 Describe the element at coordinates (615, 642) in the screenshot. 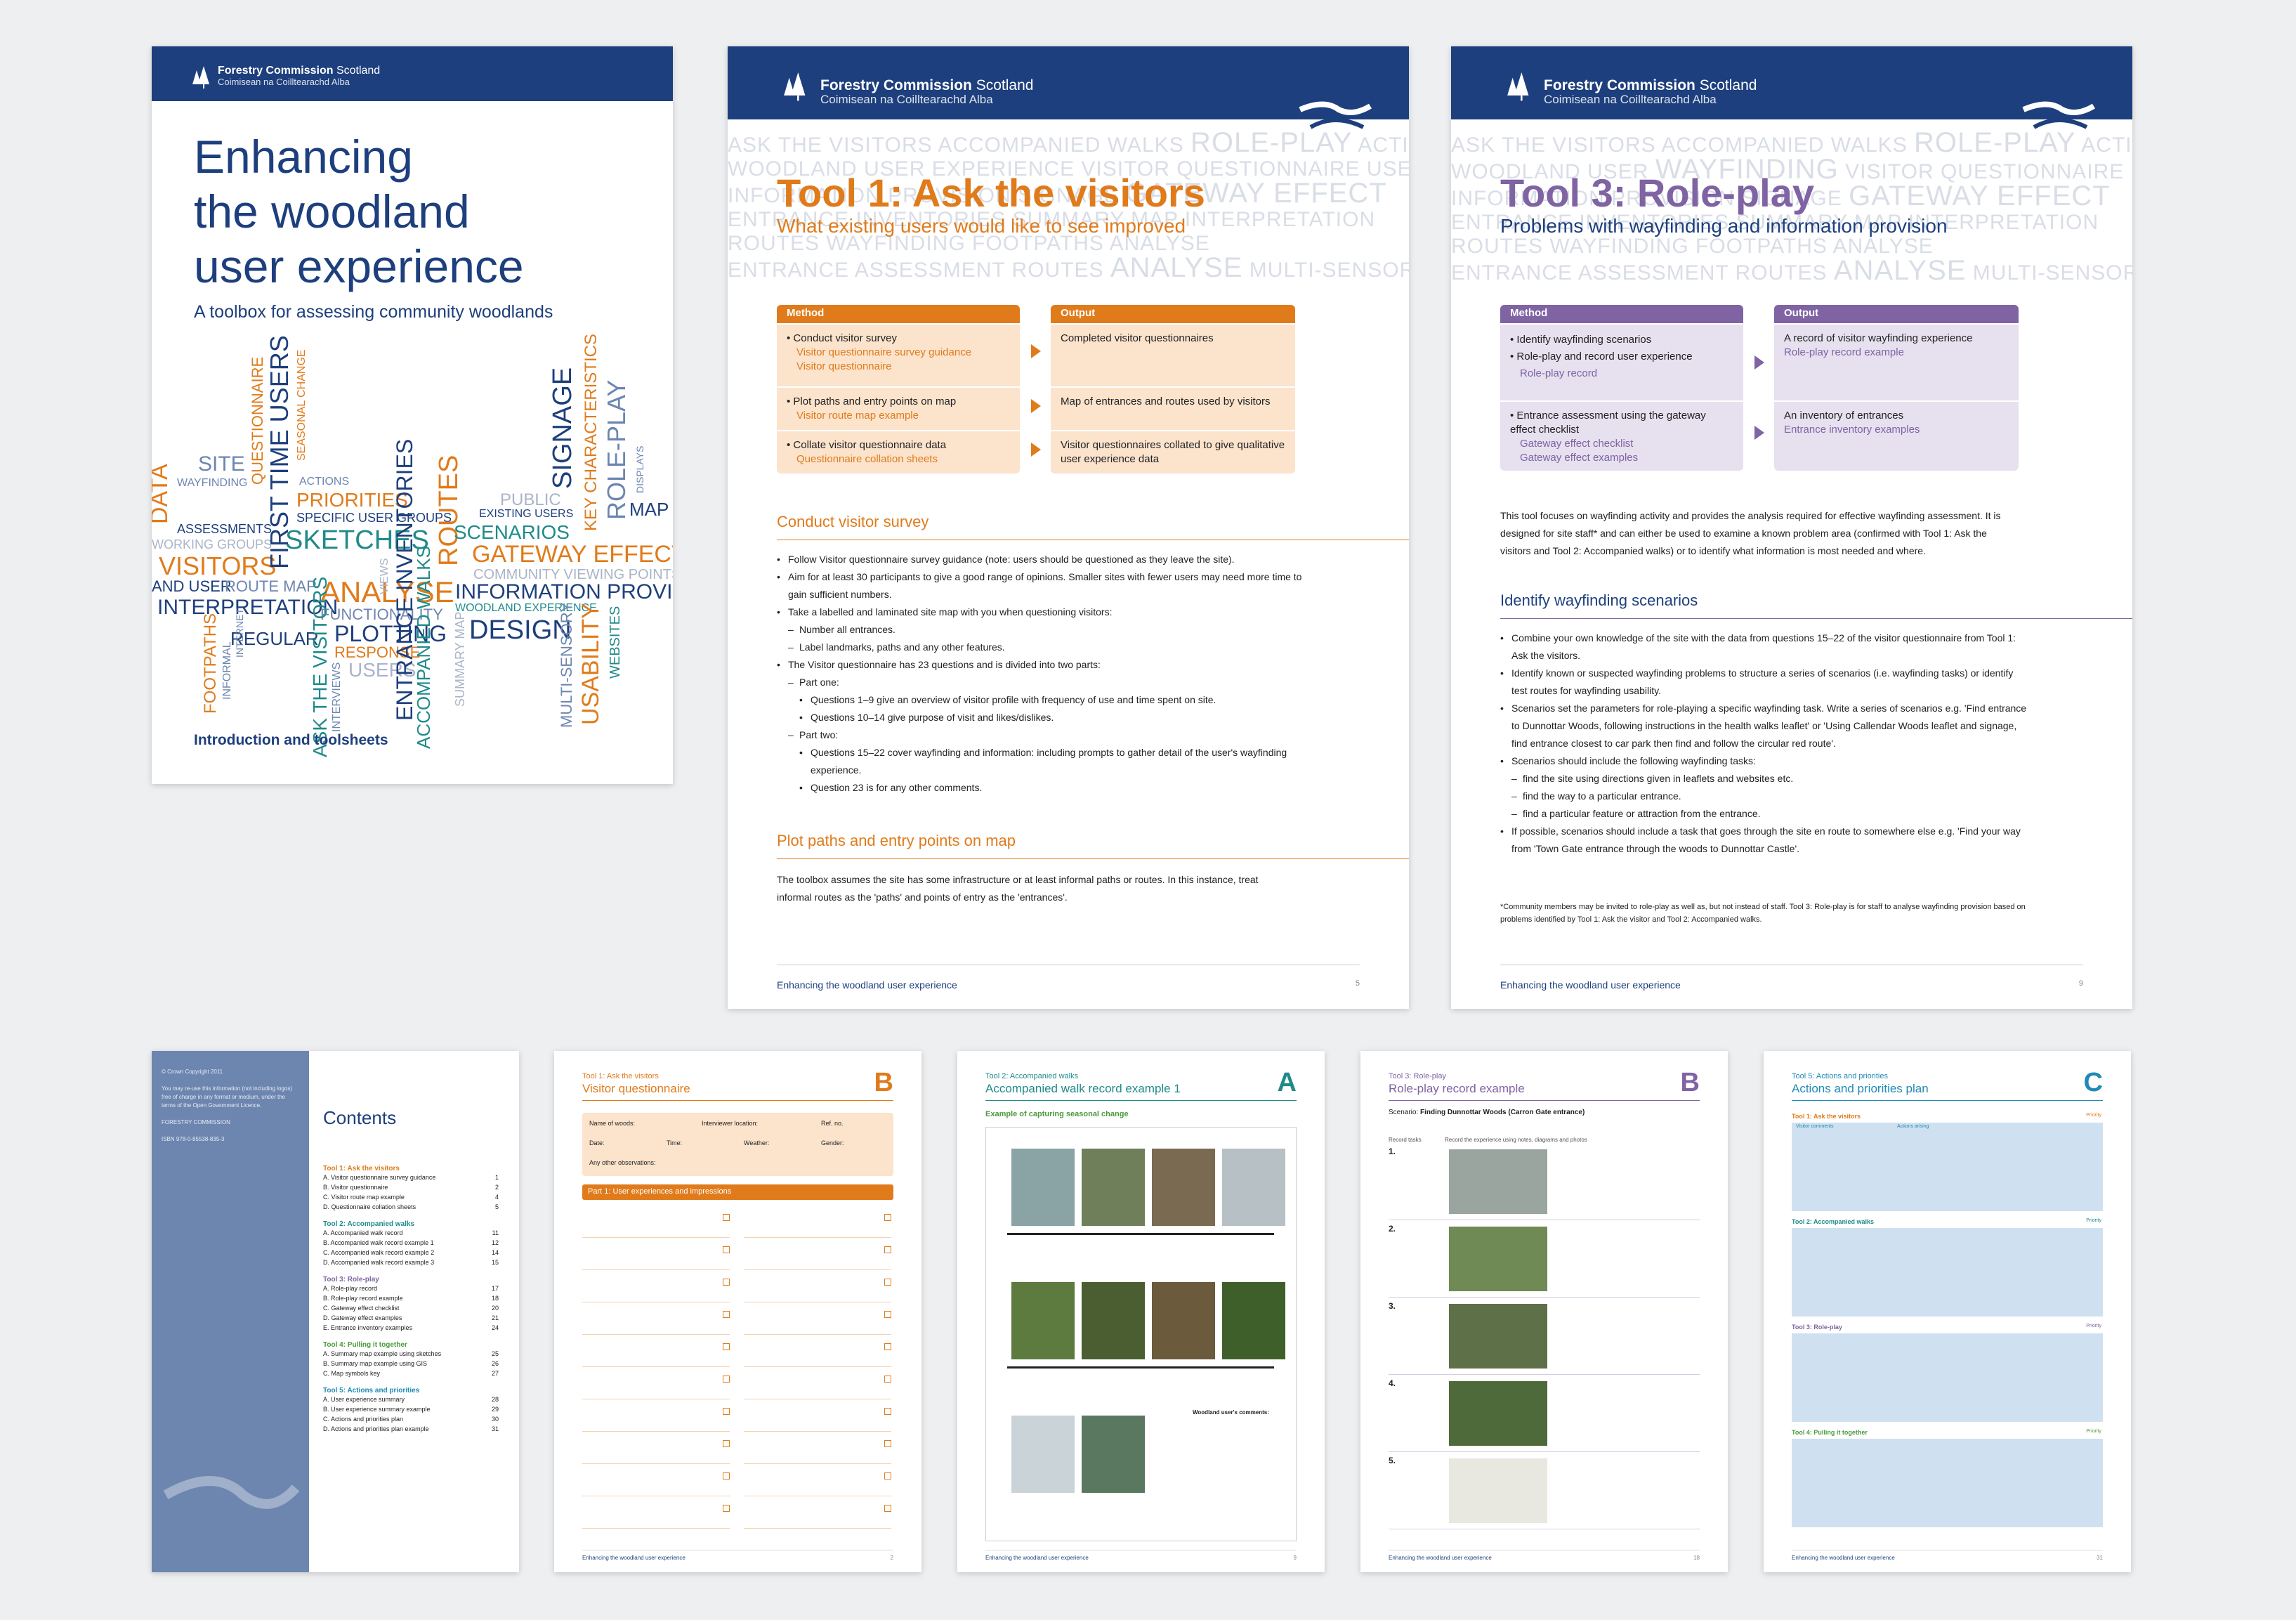

I see `word: WEBSITES` at that location.